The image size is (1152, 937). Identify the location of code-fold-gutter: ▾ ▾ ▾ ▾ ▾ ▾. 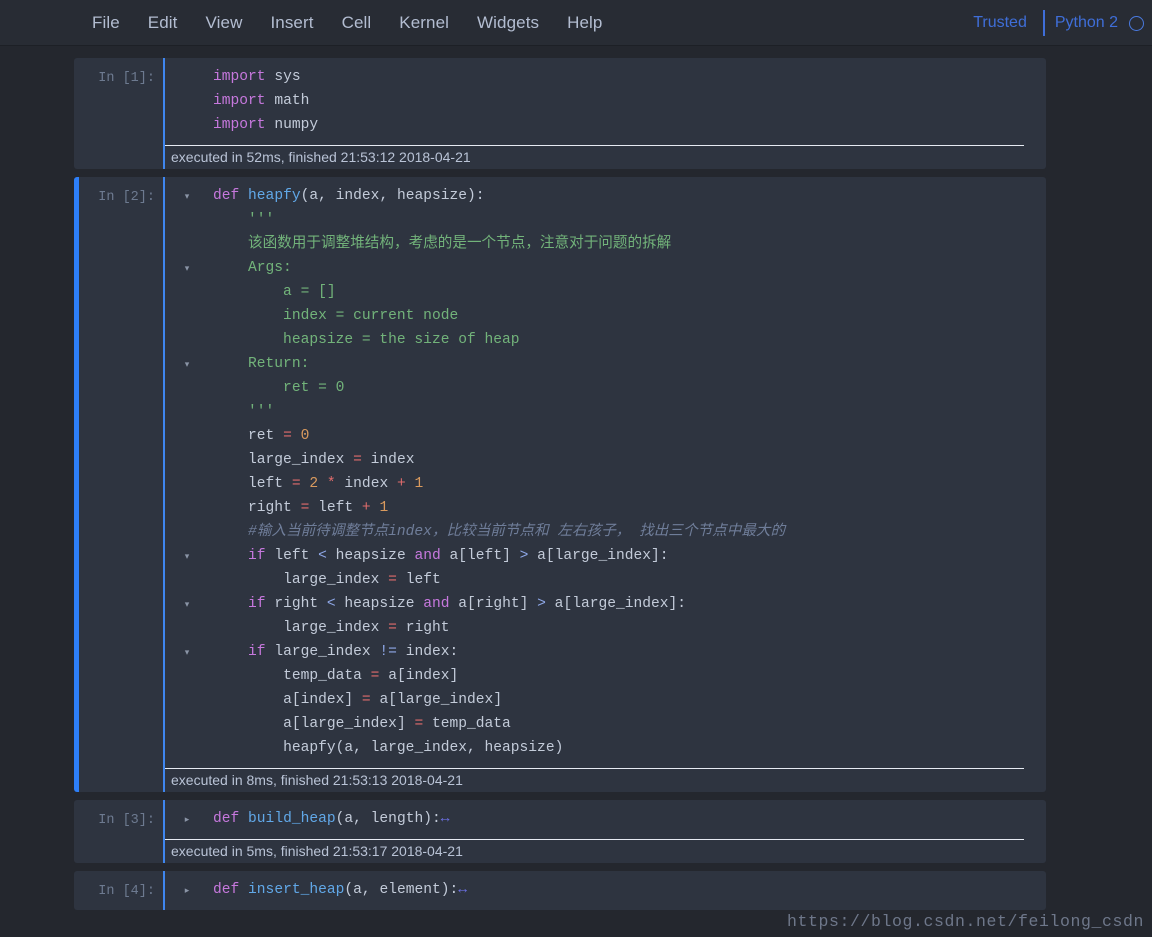
(187, 468).